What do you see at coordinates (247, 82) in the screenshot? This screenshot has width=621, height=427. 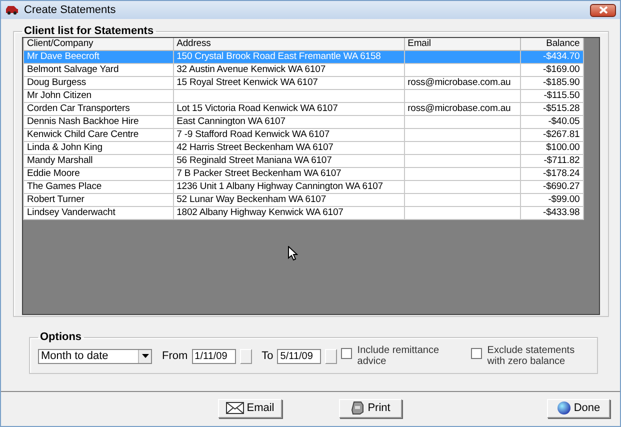 I see `address-text: 15 Royal Street Kenwick WA 6107` at bounding box center [247, 82].